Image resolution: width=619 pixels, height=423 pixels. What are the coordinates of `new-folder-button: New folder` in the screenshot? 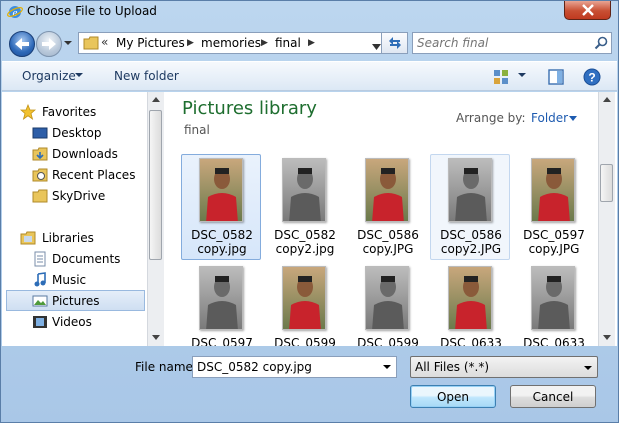 It's located at (146, 76).